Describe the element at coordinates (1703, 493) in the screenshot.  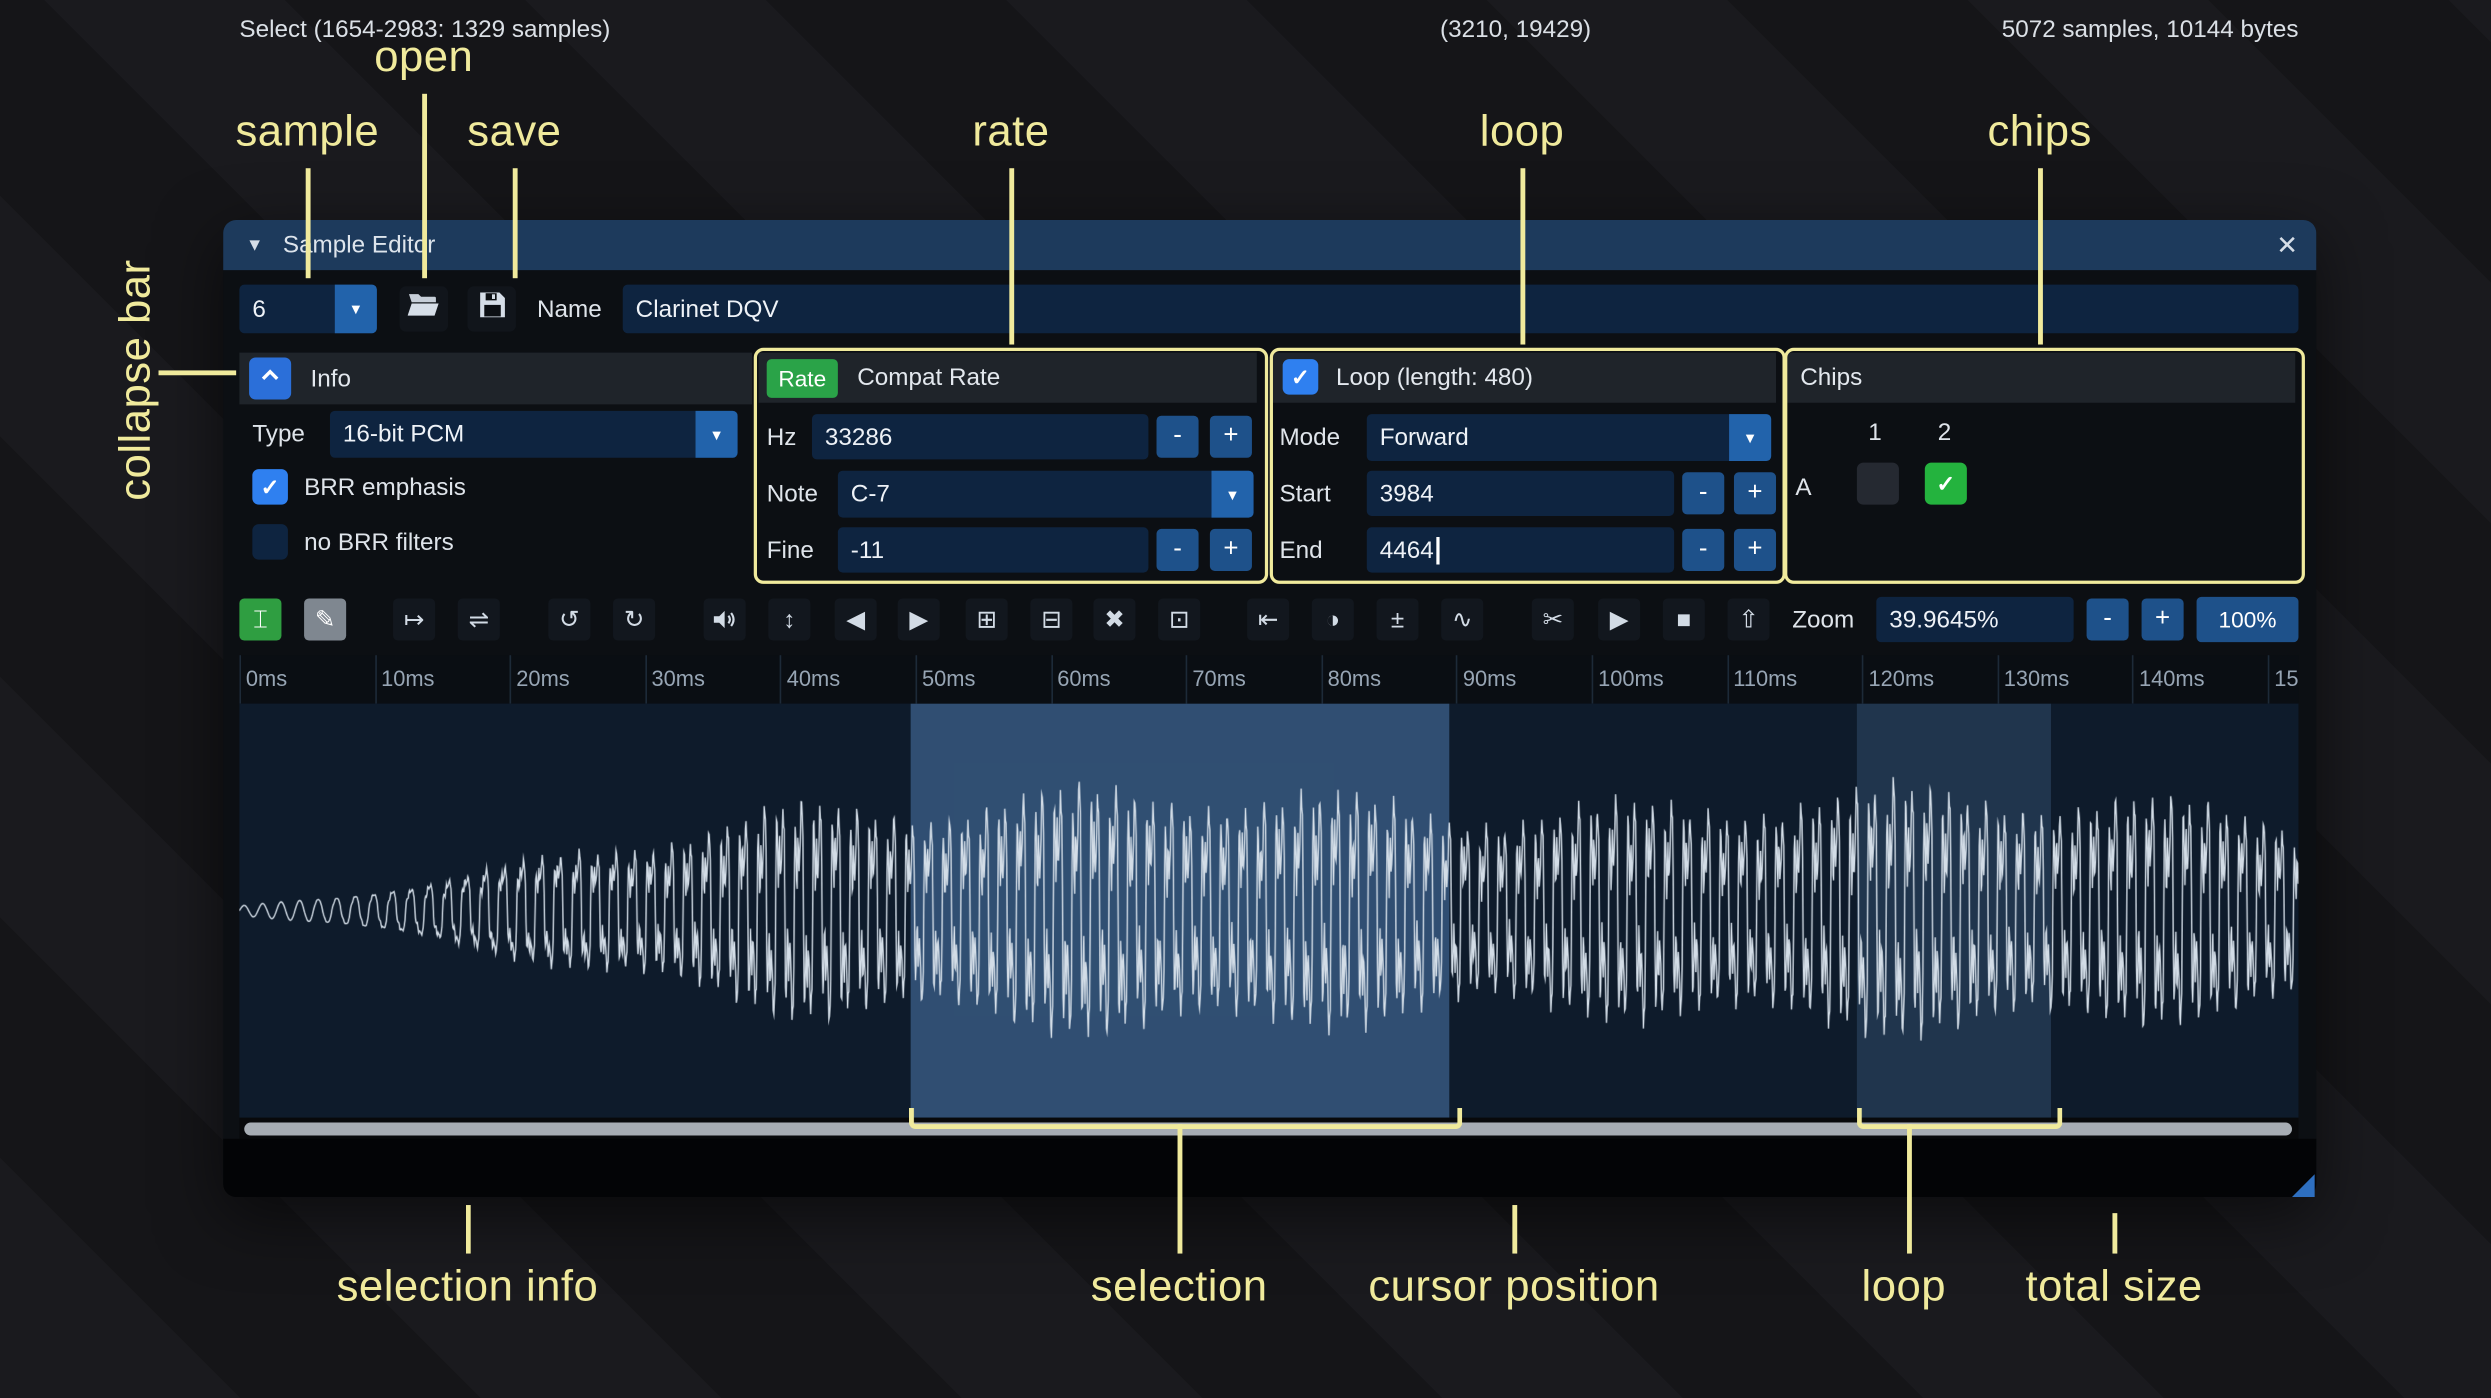
I see `loop-start-minus-button: -` at that location.